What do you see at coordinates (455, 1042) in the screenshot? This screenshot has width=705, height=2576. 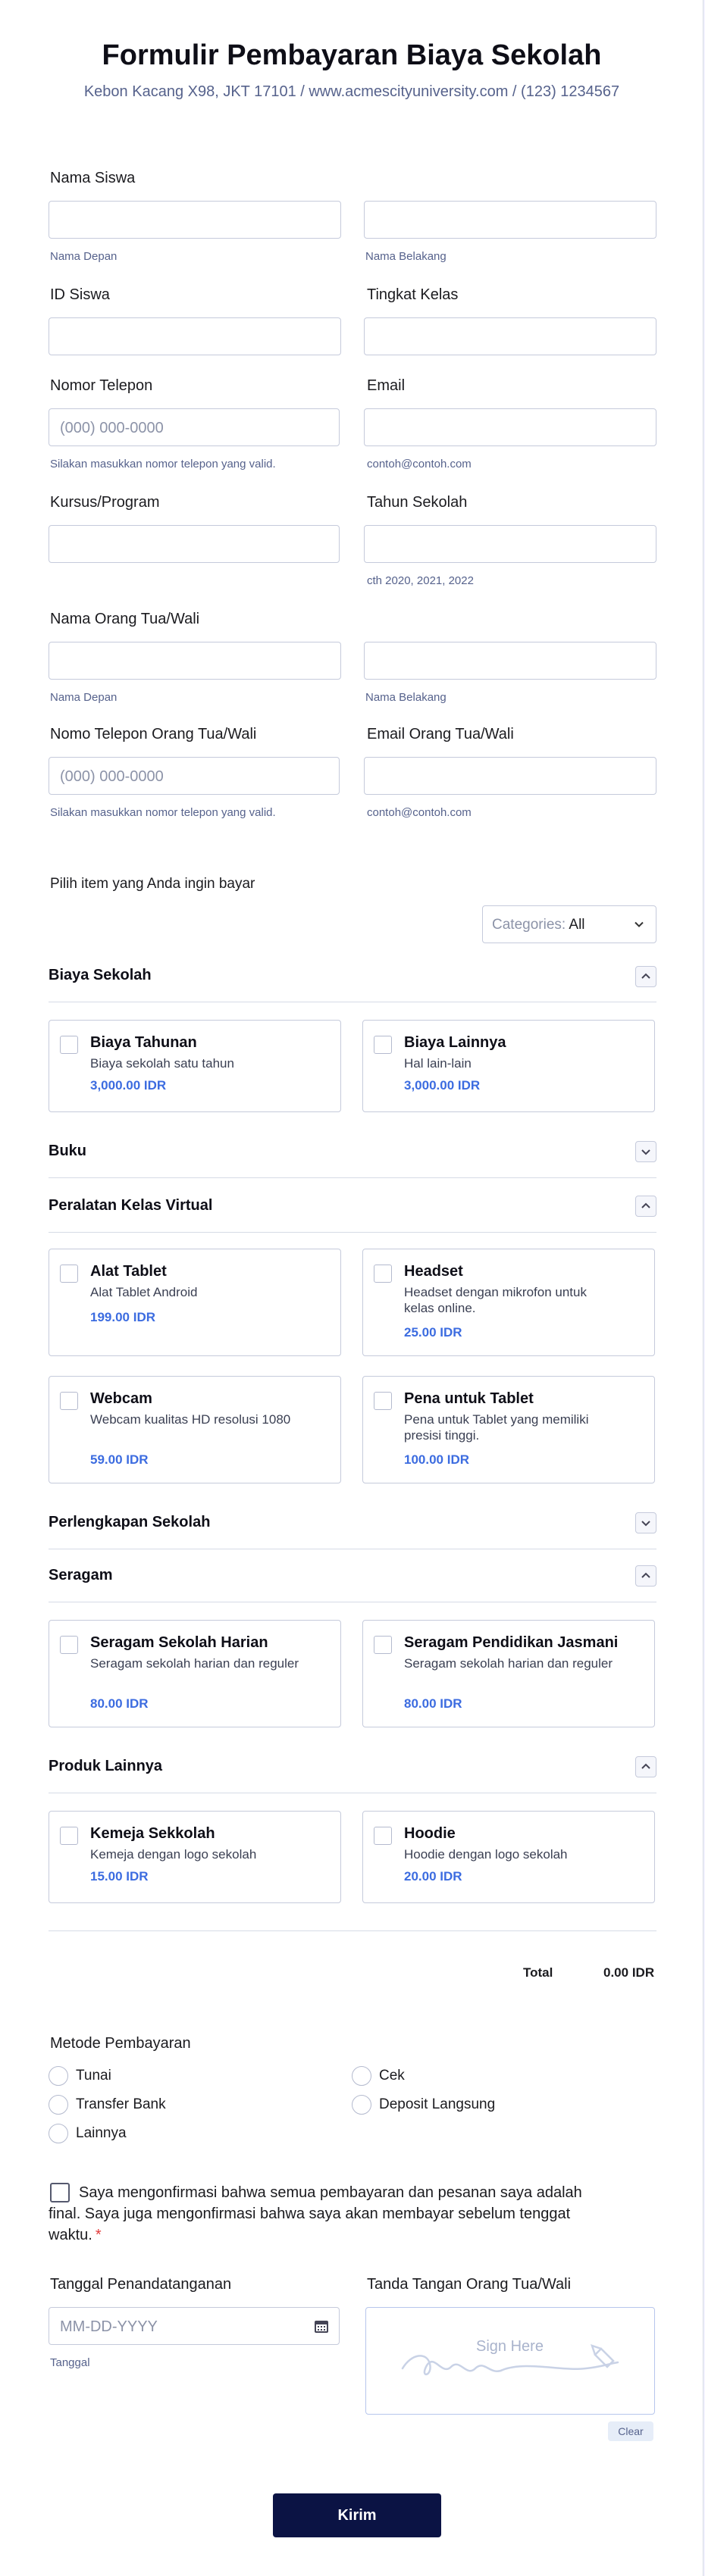 I see `product-name: Biaya Lainnya` at bounding box center [455, 1042].